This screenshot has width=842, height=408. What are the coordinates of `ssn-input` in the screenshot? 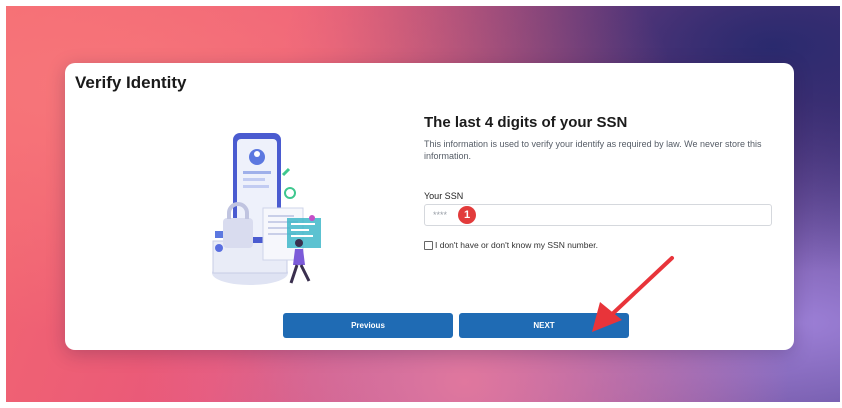 It's located at (598, 215).